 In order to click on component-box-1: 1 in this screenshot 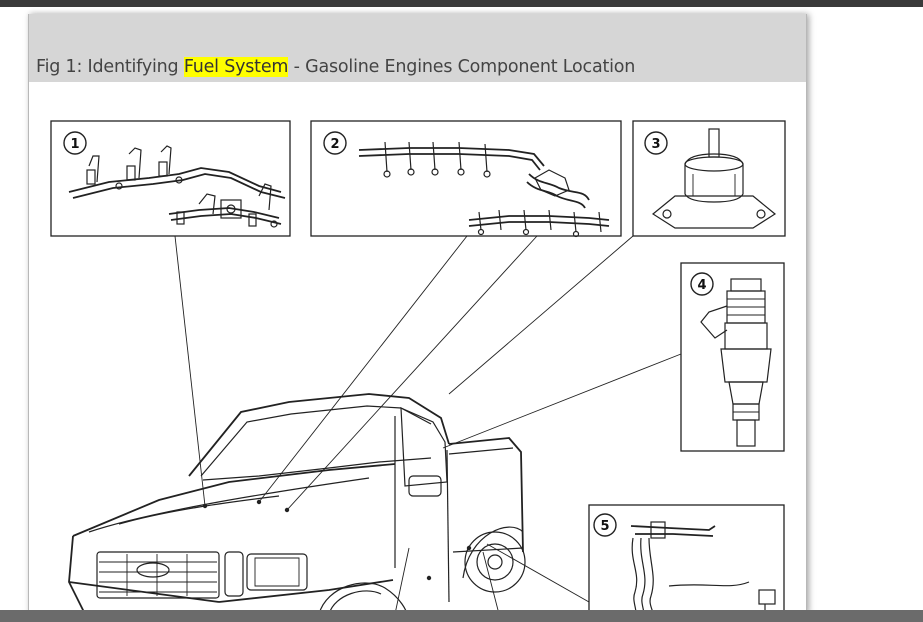, I will do `click(170, 178)`.